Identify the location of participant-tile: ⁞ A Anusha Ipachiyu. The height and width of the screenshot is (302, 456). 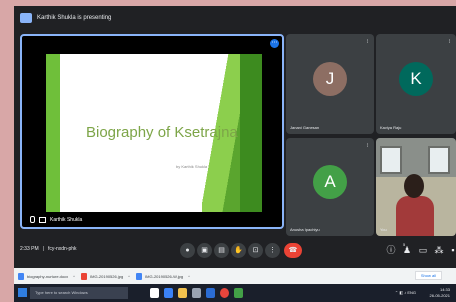
(330, 187).